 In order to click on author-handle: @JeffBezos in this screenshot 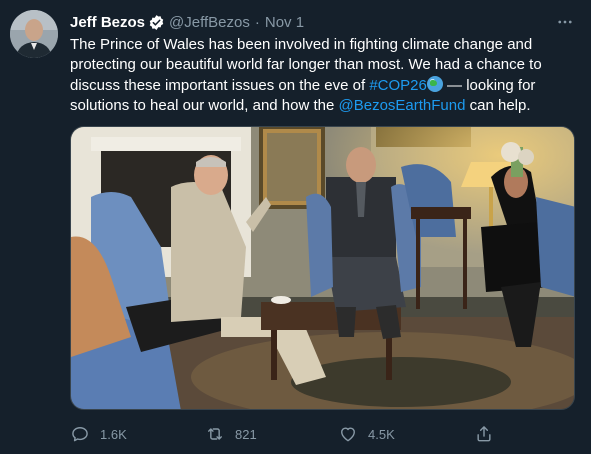, I will do `click(209, 22)`.